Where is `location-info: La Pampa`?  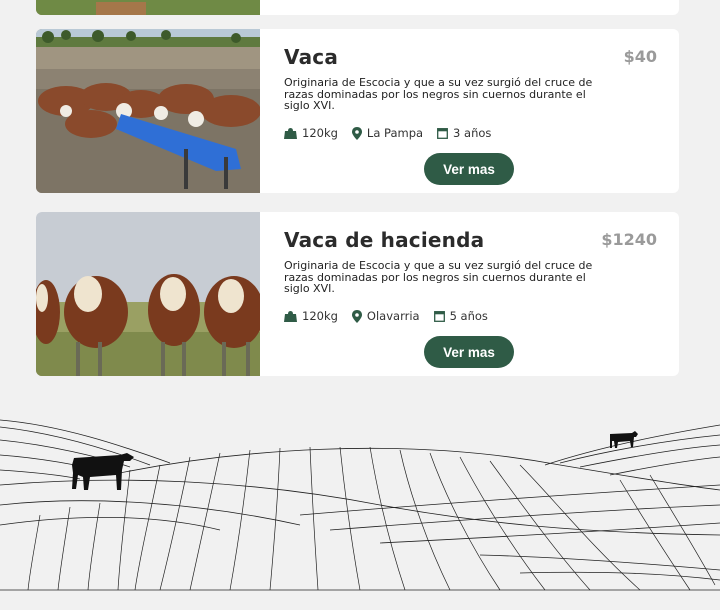 location-info: La Pampa is located at coordinates (387, 133).